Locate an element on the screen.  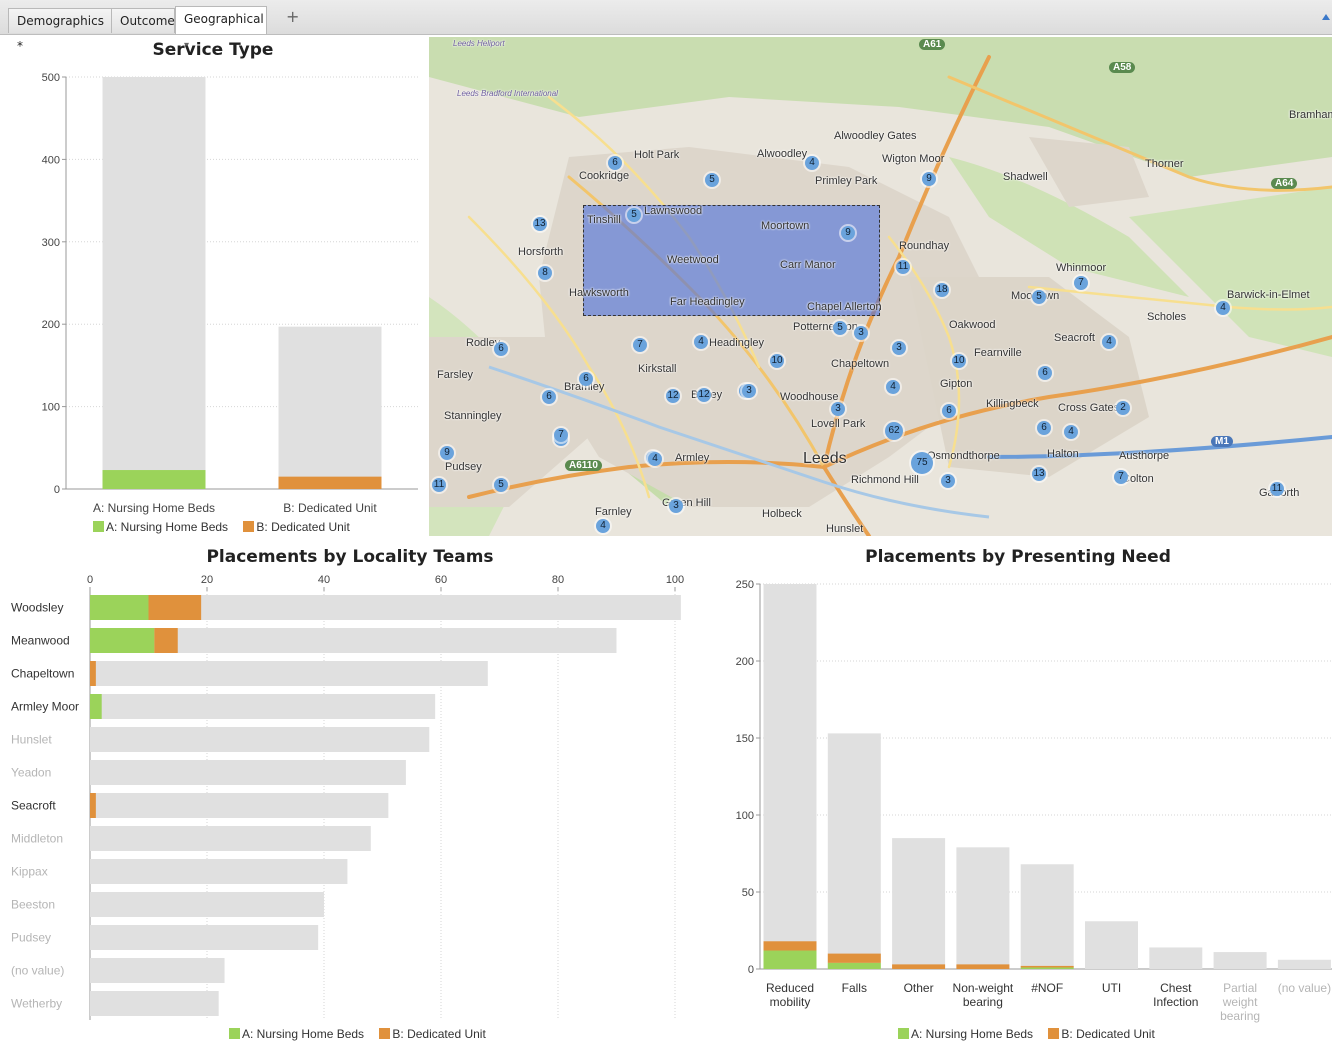
map-place-label: Leeds is located at coordinates (825, 458).